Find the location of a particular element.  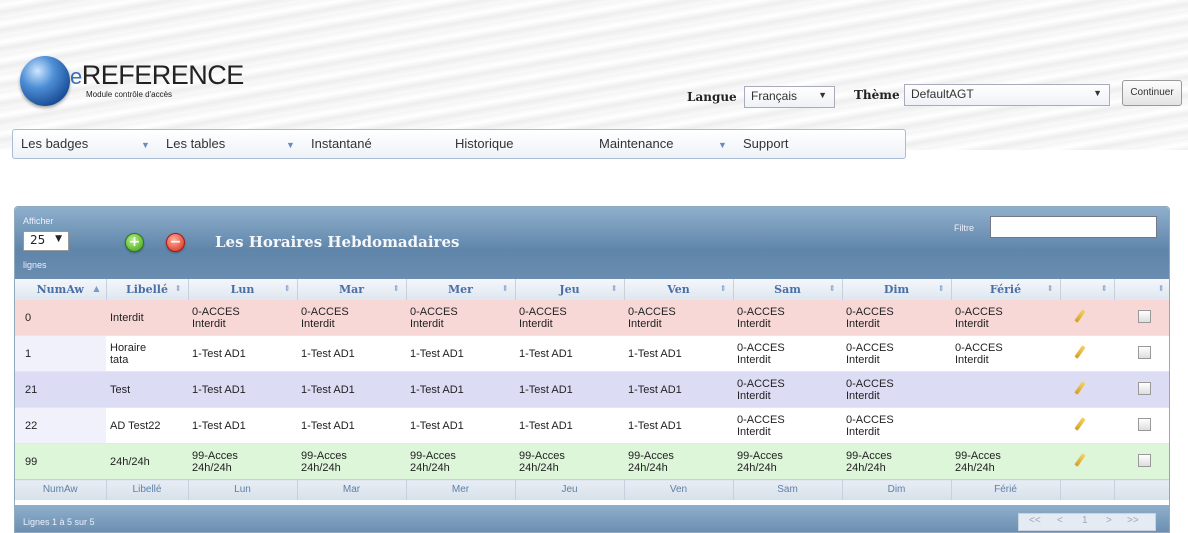

rows-per-page-select: 25 ▼ is located at coordinates (46, 241).